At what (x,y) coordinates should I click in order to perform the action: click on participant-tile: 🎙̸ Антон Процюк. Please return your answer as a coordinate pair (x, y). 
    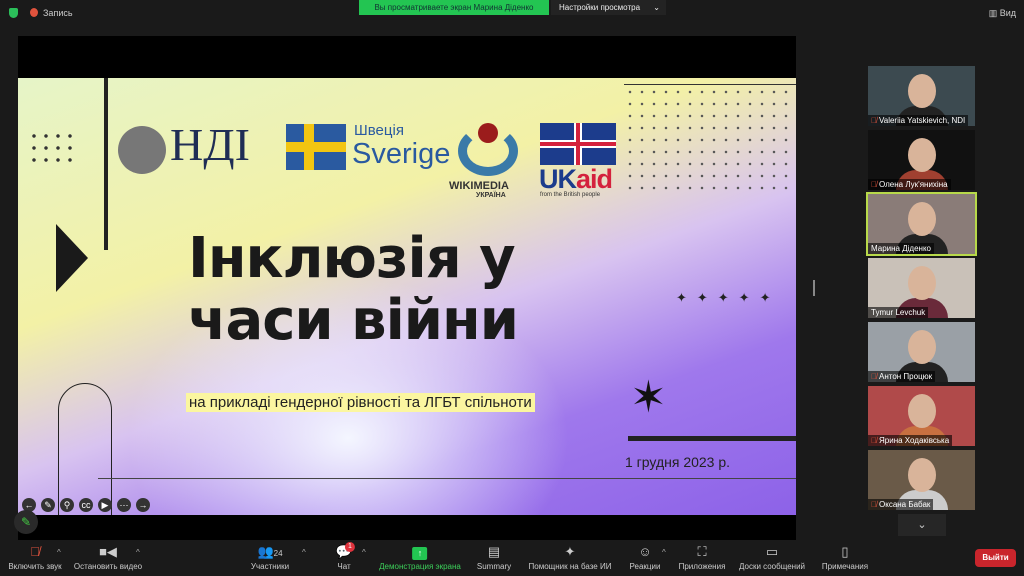
    Looking at the image, I should click on (921, 352).